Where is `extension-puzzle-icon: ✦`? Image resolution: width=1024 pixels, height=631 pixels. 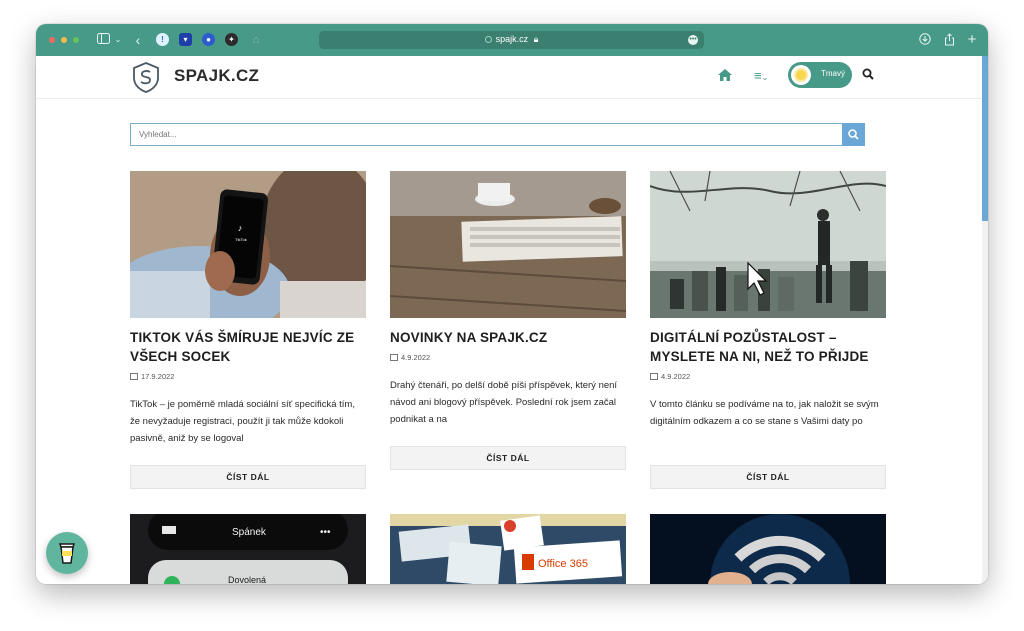
extension-puzzle-icon: ✦ is located at coordinates (231, 39).